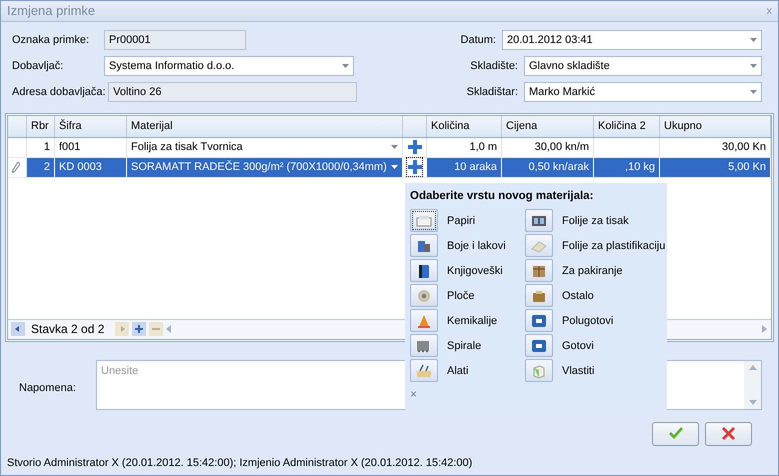 Image resolution: width=779 pixels, height=476 pixels. I want to click on record-counter: Stavka 2 od 2, so click(68, 329).